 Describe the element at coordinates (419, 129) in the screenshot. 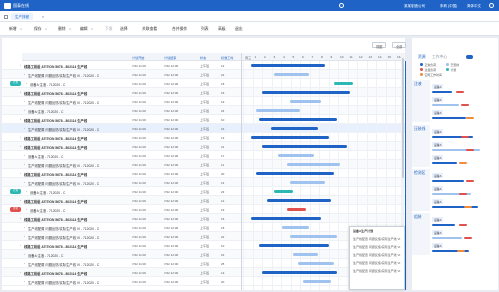

I see `section-label: 压装线` at that location.